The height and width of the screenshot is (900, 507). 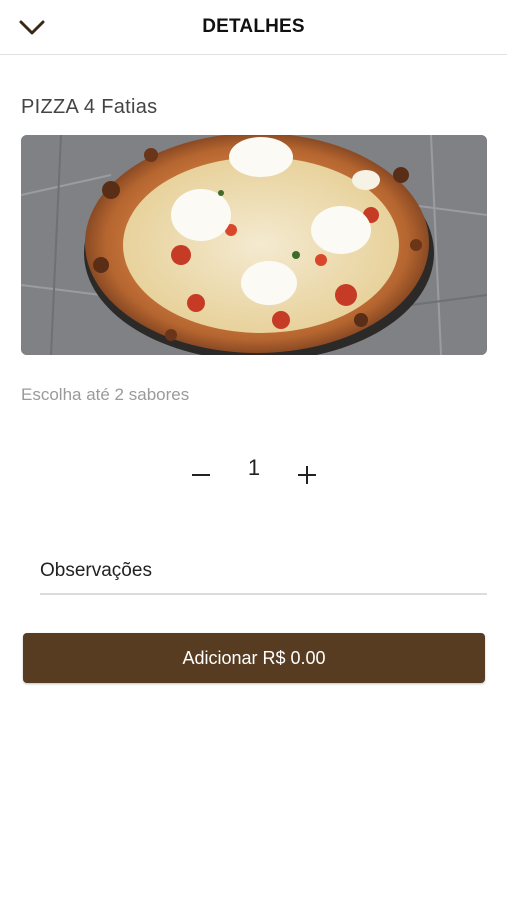 I want to click on minus-icon, so click(x=201, y=475).